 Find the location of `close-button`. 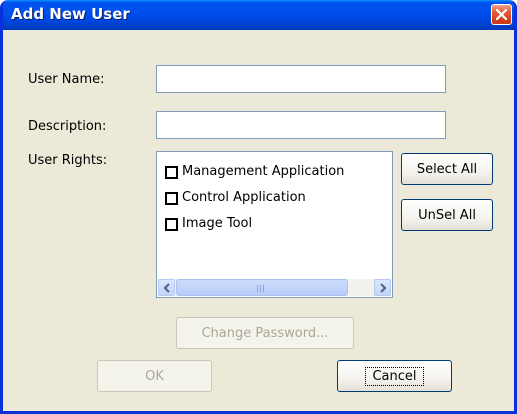

close-button is located at coordinates (501, 14).